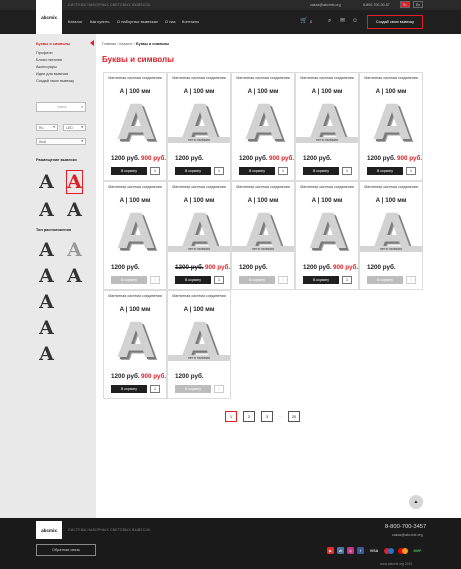 The height and width of the screenshot is (569, 461). What do you see at coordinates (100, 21) in the screenshot?
I see `nav-how-to-buy: Как купить` at bounding box center [100, 21].